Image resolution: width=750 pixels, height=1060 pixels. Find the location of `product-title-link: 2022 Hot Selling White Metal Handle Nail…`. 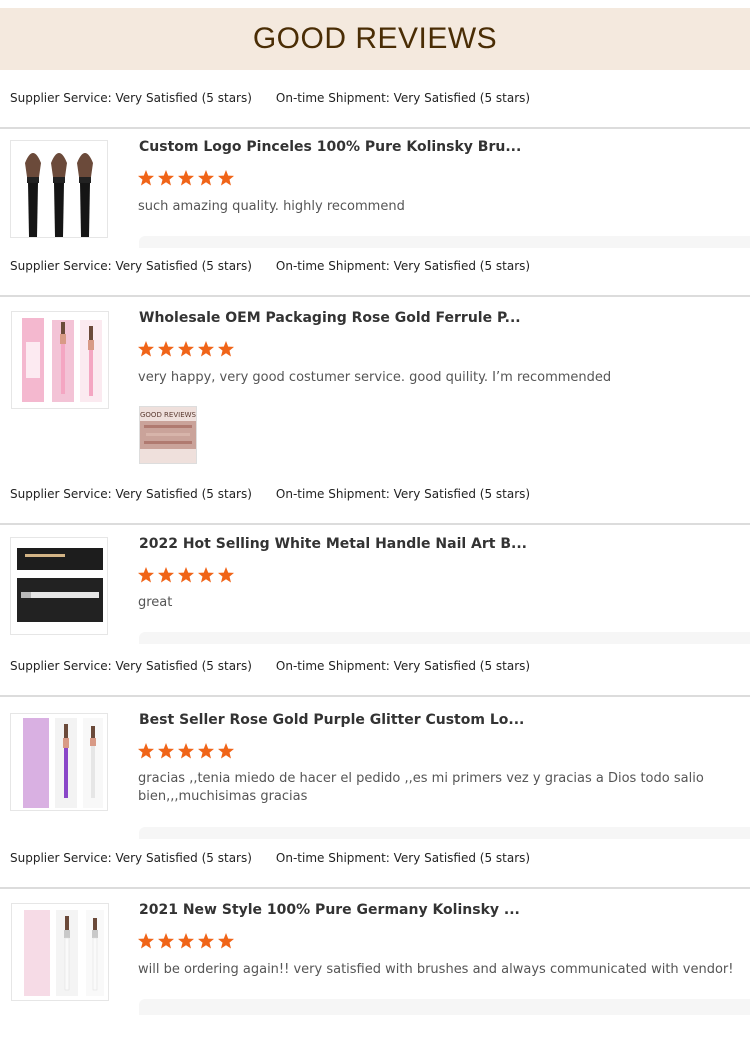

product-title-link: 2022 Hot Selling White Metal Handle Nail… is located at coordinates (333, 544).